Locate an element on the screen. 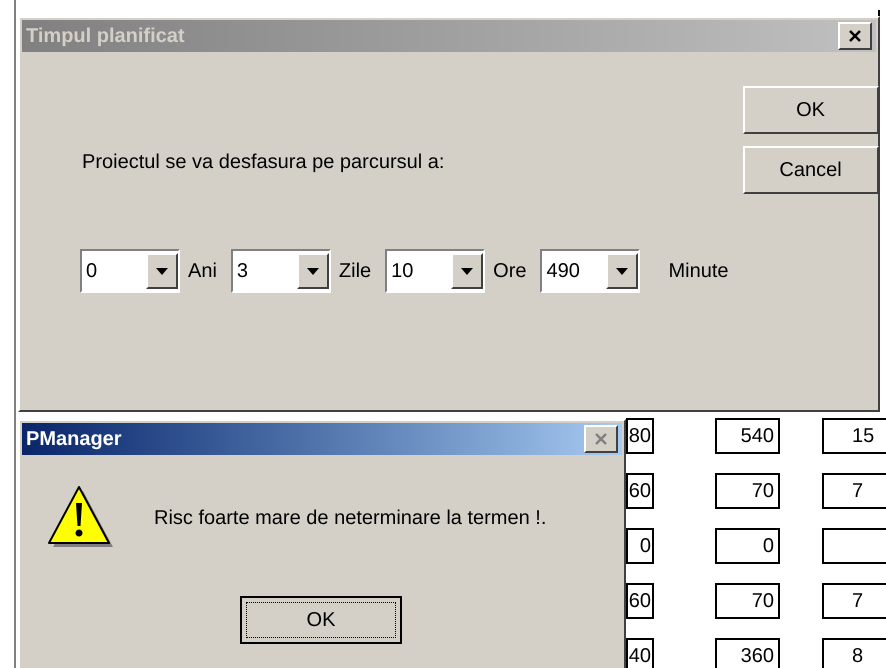 The width and height of the screenshot is (886, 668). table-cell: 8 is located at coordinates (854, 653).